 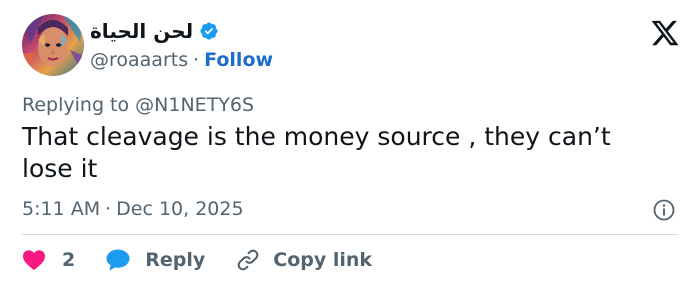 I want to click on tweet-date: Dec 10, 2025, so click(x=179, y=209).